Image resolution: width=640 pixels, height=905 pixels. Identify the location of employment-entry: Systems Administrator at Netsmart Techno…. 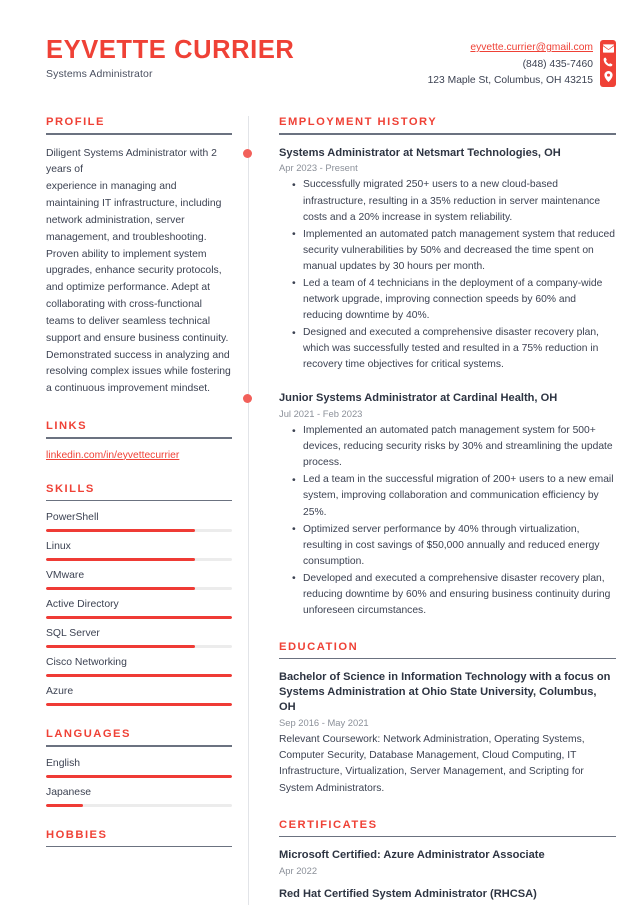
(429, 260).